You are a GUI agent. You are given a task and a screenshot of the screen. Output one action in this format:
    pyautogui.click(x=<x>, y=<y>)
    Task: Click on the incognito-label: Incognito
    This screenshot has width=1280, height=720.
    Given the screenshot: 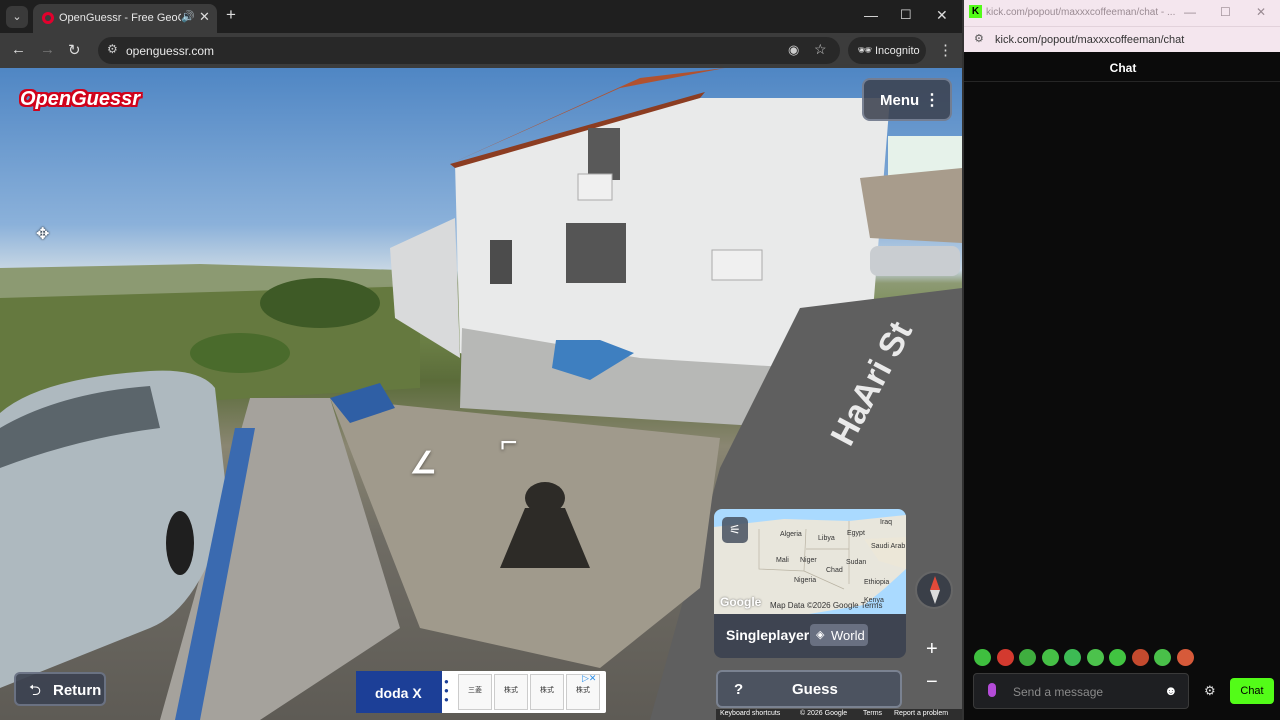 What is the action you would take?
    pyautogui.click(x=897, y=51)
    